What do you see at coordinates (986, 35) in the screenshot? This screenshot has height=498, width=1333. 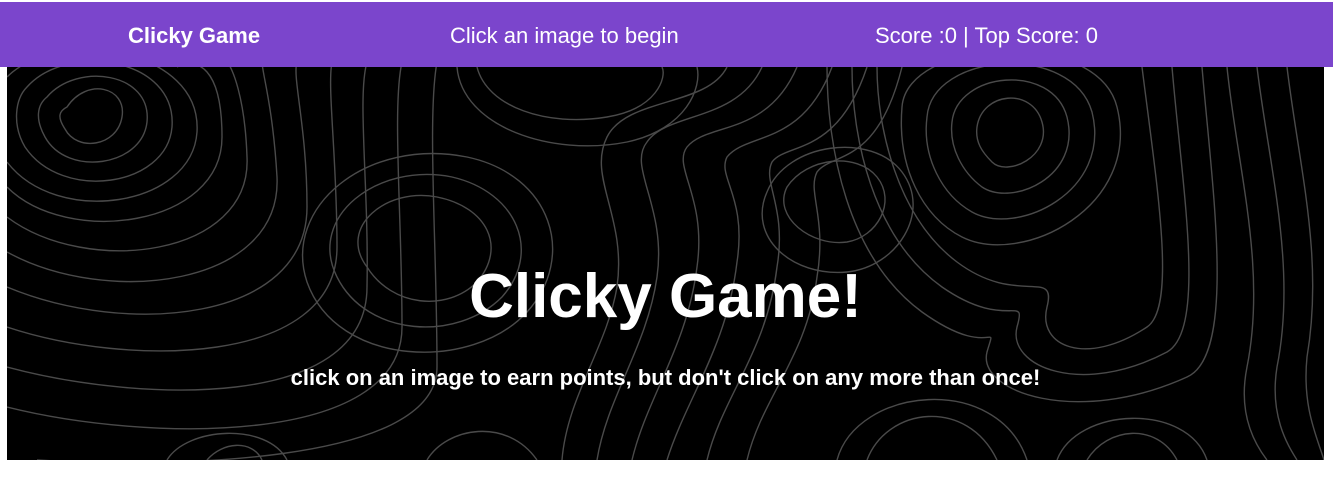 I see `score-display: Score :0 | Top Score: 0` at bounding box center [986, 35].